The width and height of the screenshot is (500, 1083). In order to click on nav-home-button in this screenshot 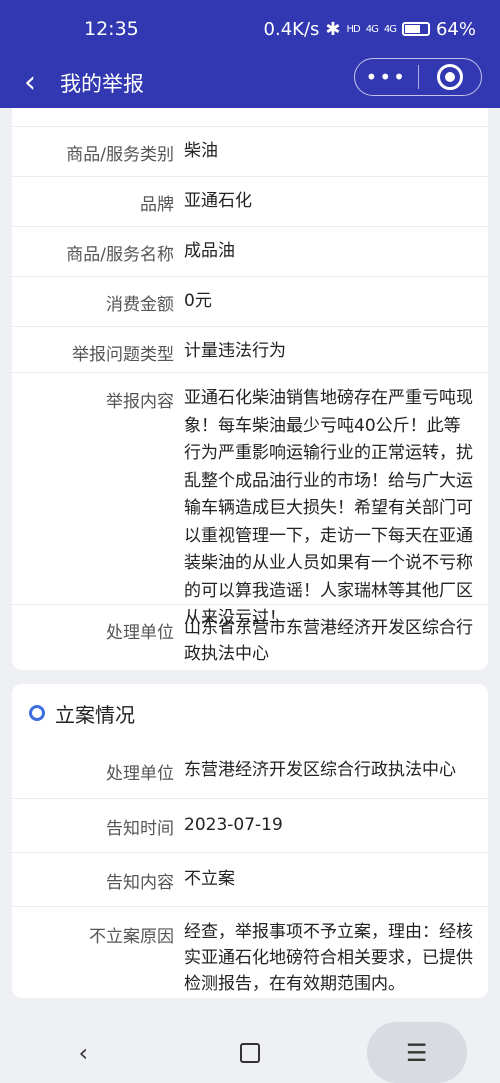, I will do `click(250, 1052)`.